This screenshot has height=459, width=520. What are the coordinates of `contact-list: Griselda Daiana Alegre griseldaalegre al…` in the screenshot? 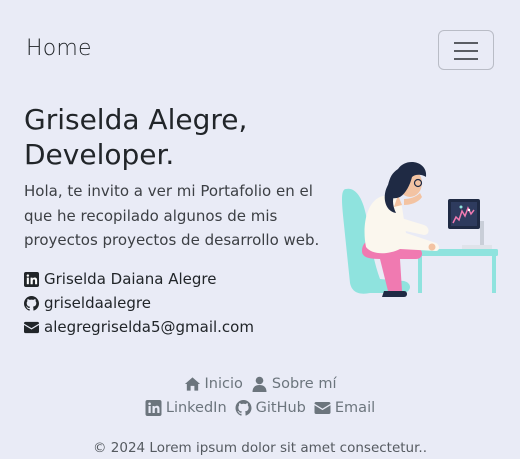 It's located at (174, 303).